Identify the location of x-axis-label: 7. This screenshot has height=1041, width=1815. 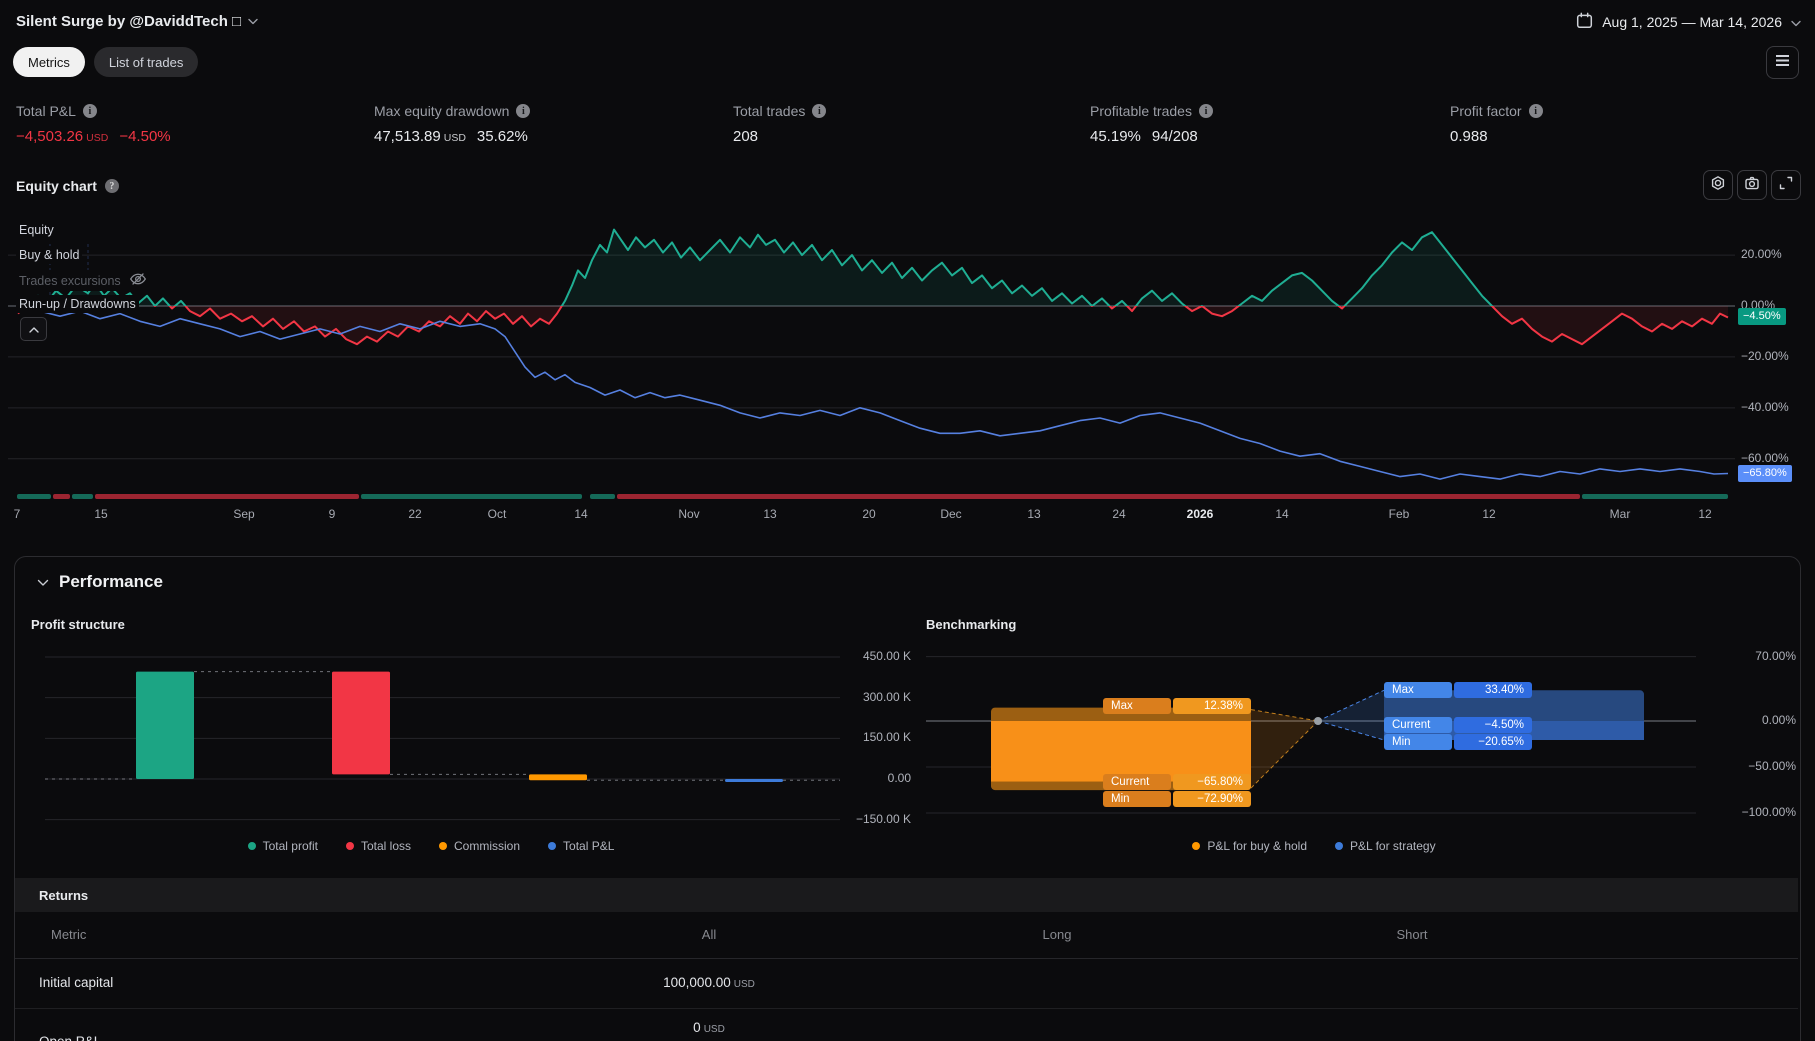
(17, 514).